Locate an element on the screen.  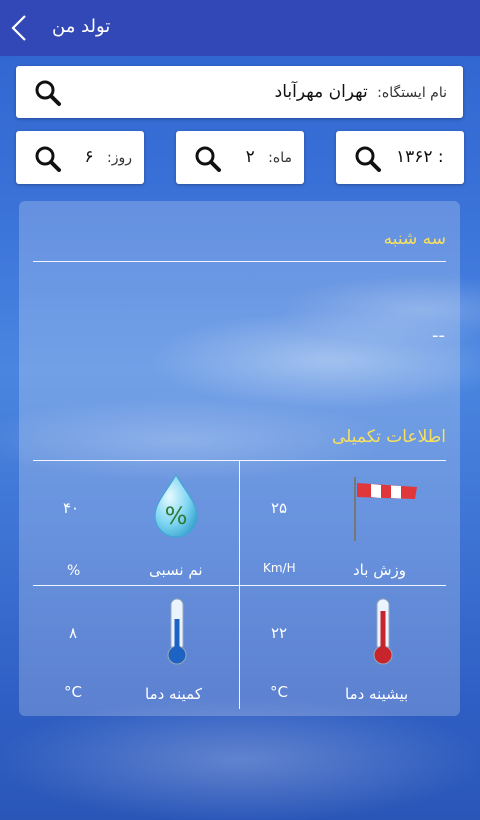
station-value: تهران مهرآباد is located at coordinates (321, 92).